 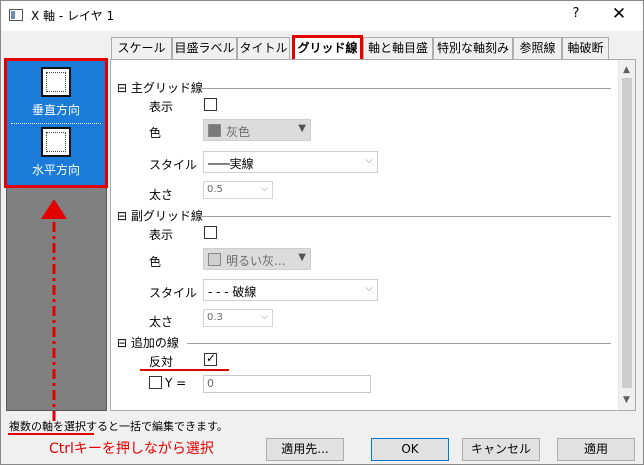 I want to click on minor-thickness-label: 太さ, so click(x=161, y=322).